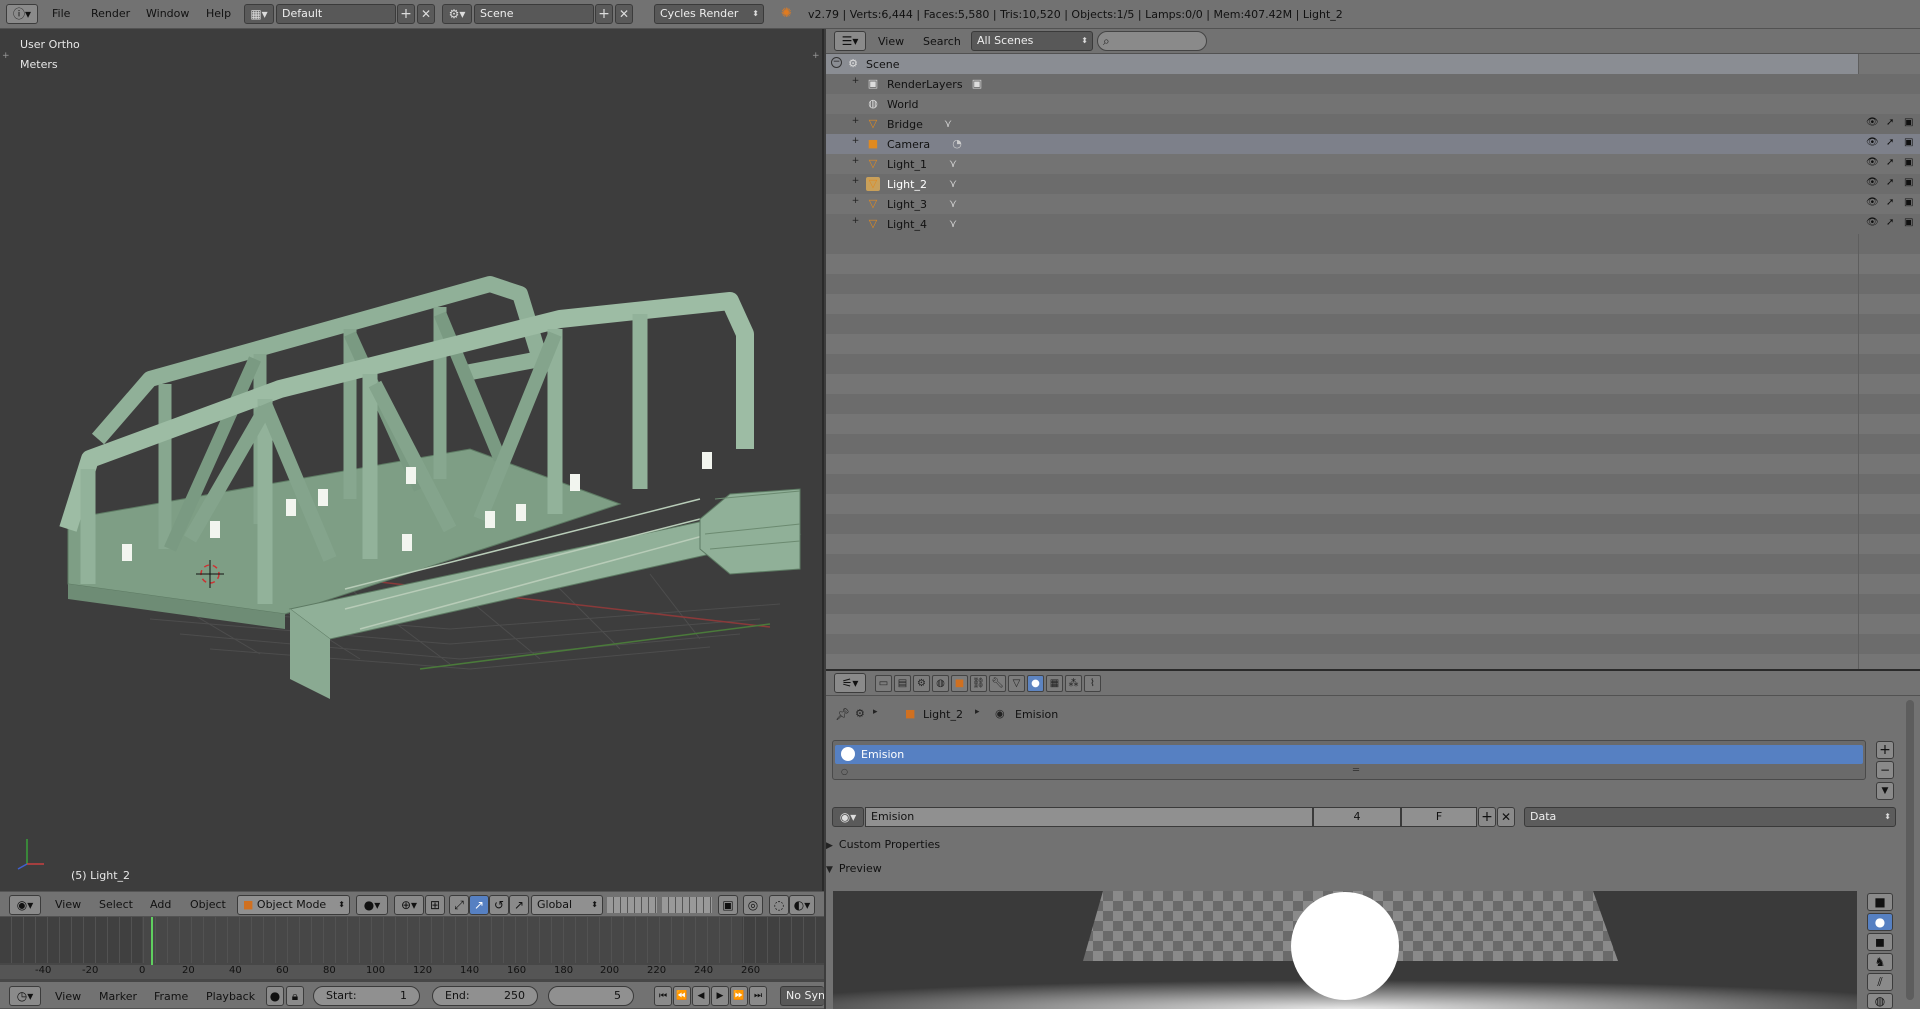 This screenshot has width=1920, height=1009. What do you see at coordinates (902, 683) in the screenshot?
I see `renderlayers-tab-icon: ▤` at bounding box center [902, 683].